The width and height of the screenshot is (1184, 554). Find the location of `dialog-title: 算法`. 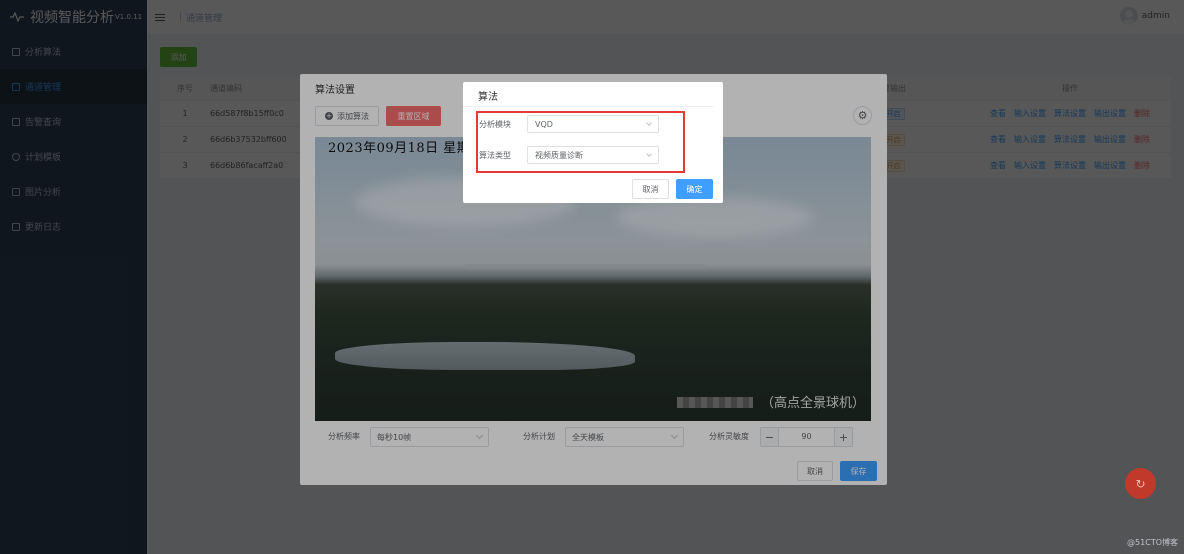

dialog-title: 算法 is located at coordinates (488, 97).